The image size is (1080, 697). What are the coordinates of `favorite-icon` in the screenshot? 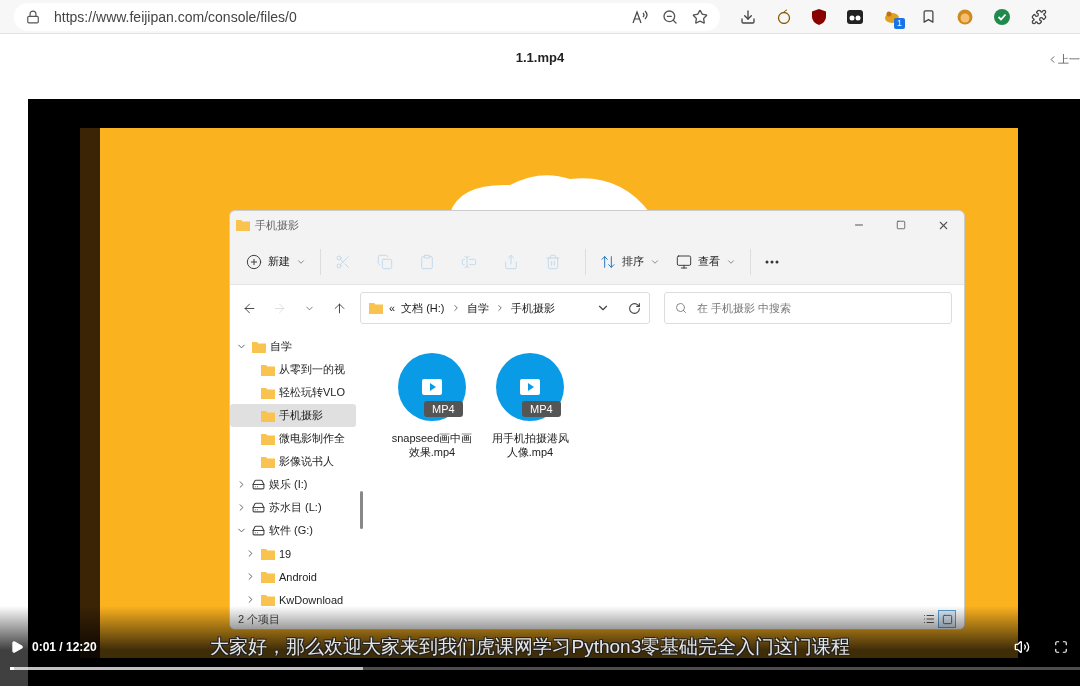 It's located at (700, 16).